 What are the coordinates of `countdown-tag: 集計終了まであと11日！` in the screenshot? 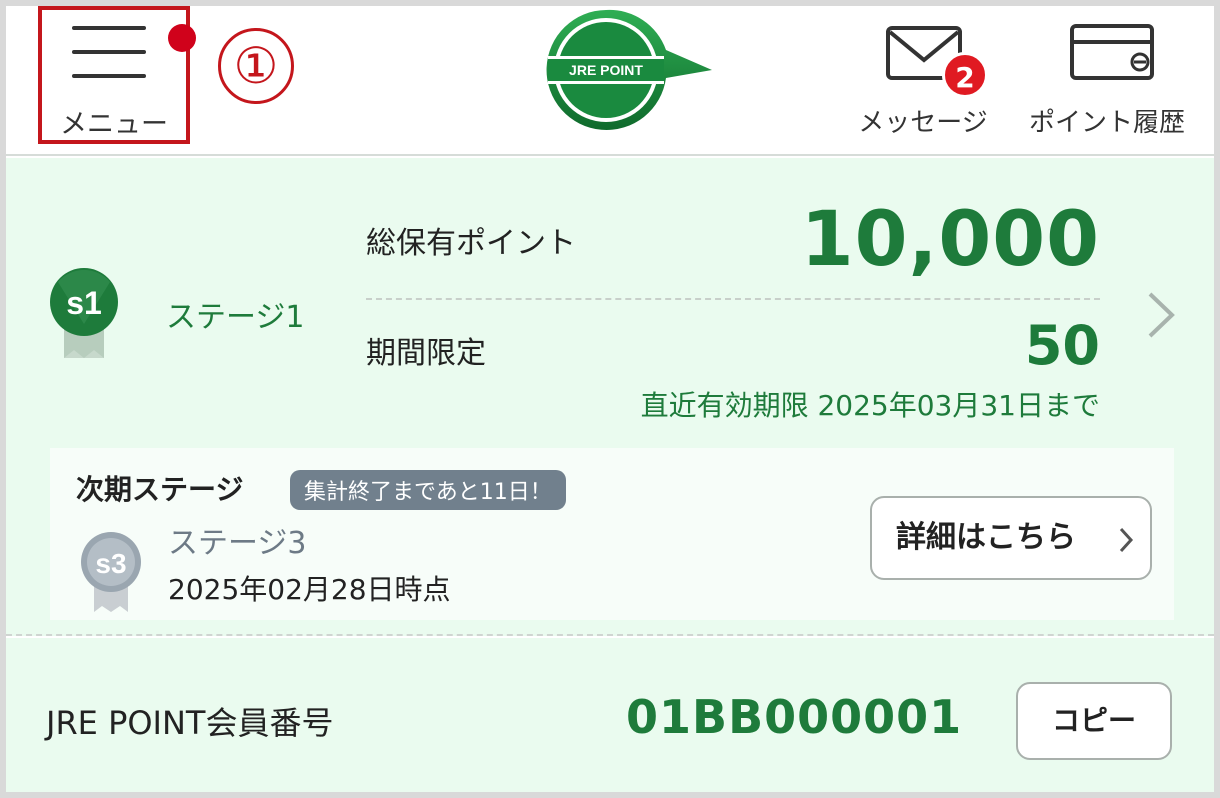 It's located at (428, 490).